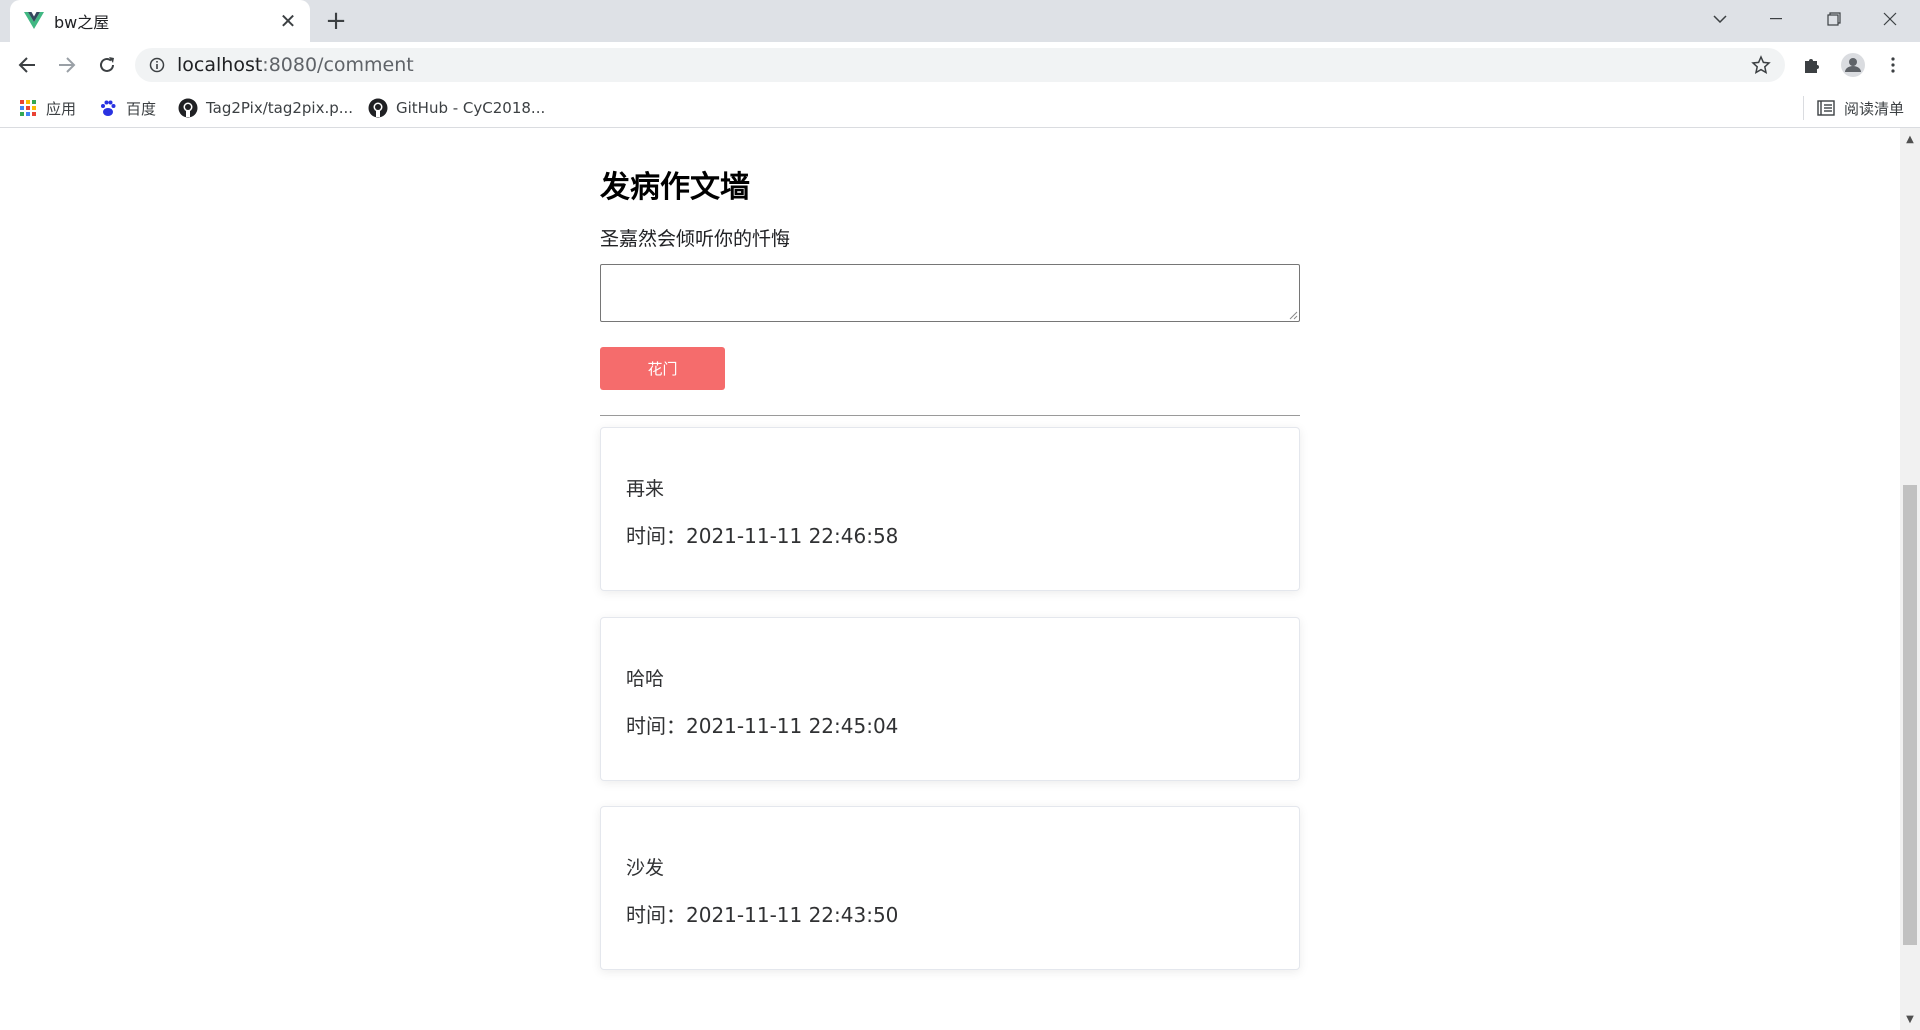  I want to click on vertical-scrollbar: ▲ ▼, so click(1910, 579).